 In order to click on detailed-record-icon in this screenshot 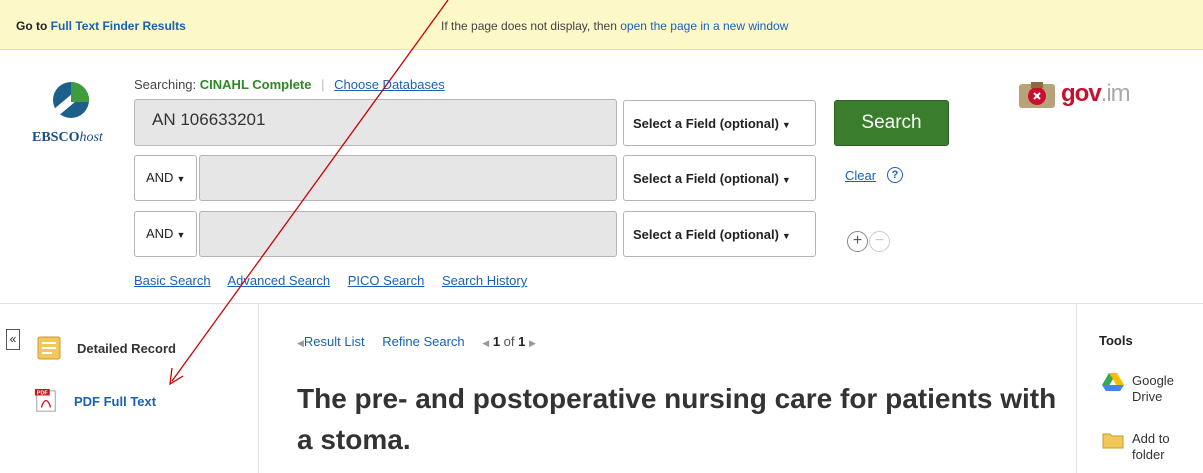, I will do `click(49, 348)`.